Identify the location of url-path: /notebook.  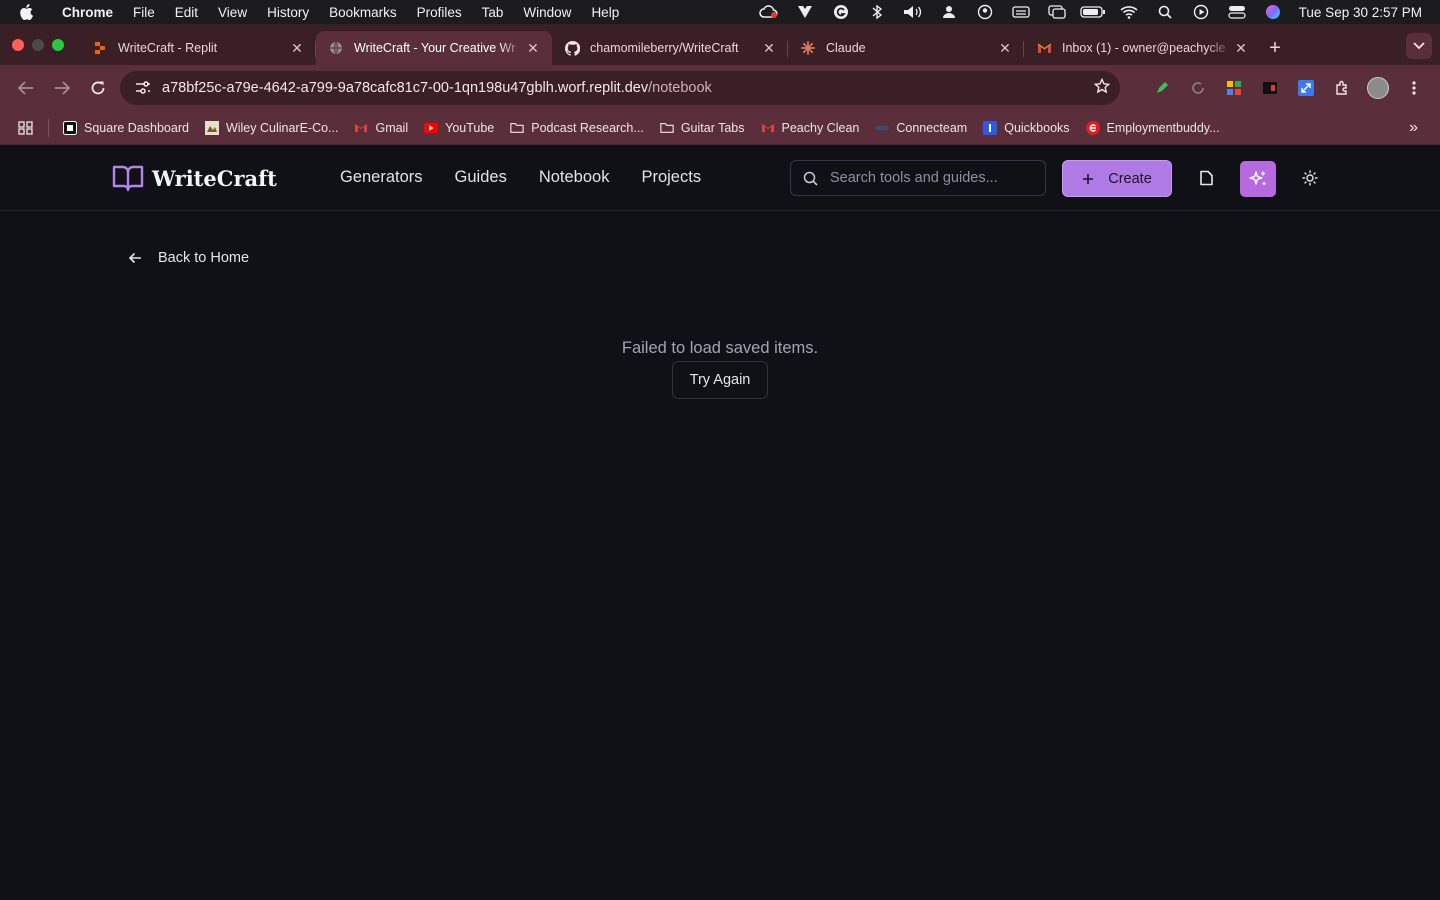
(680, 88).